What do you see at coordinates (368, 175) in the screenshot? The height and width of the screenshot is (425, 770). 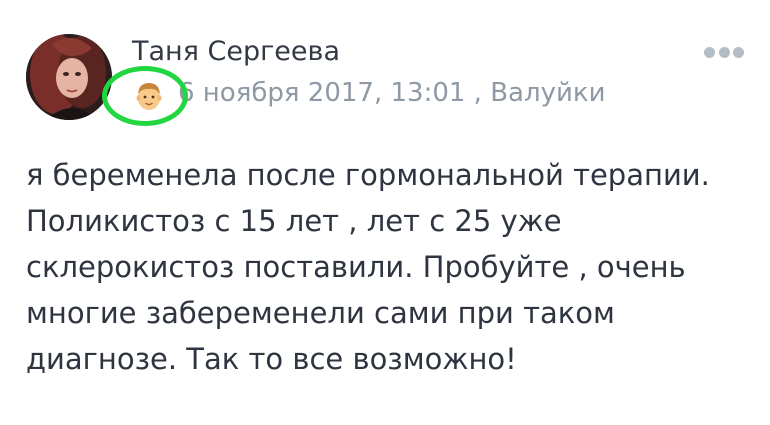 I see `comment-line: я беременела после гормональной терапии.` at bounding box center [368, 175].